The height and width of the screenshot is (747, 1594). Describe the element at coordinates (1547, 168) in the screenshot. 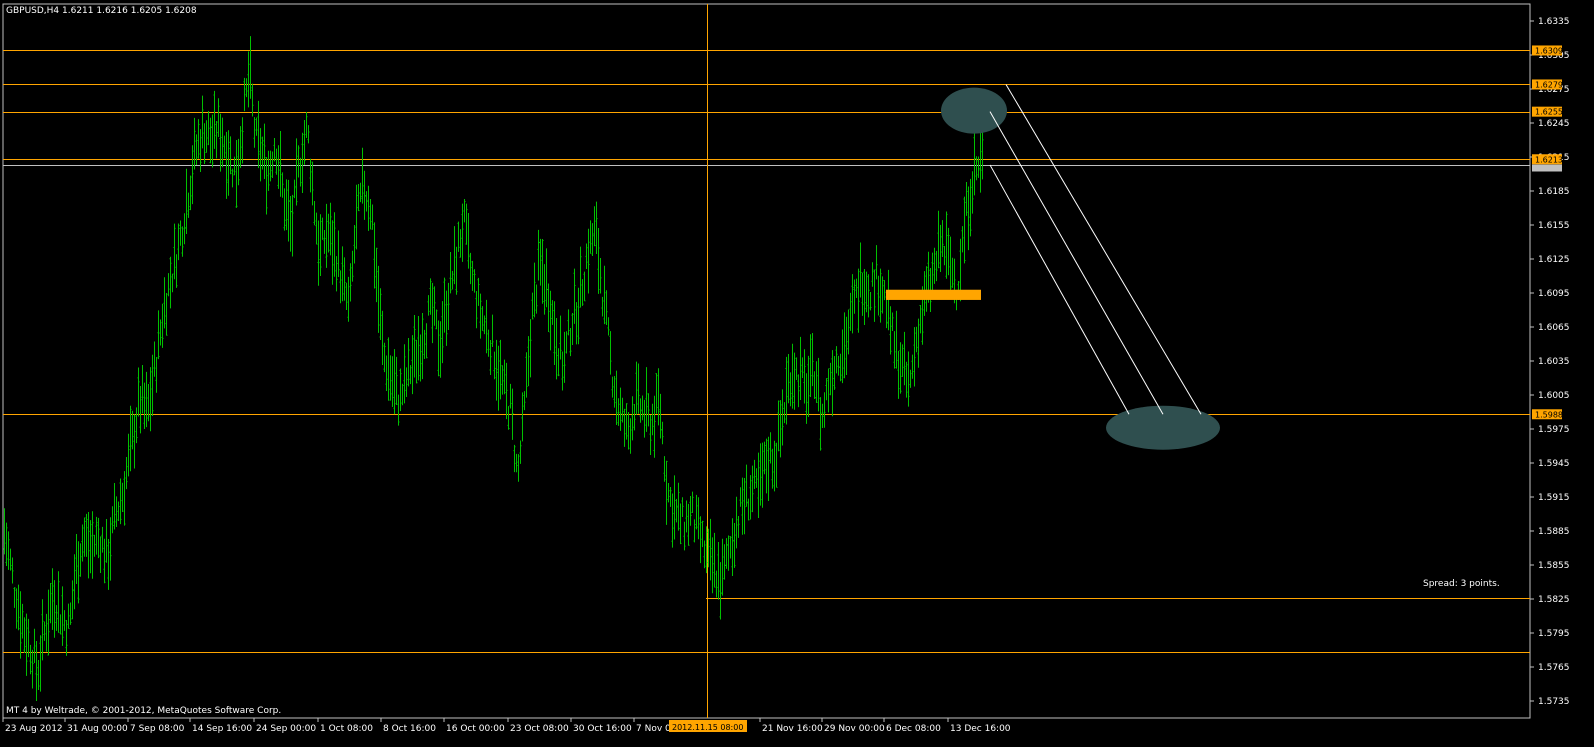

I see `bid-tag` at that location.